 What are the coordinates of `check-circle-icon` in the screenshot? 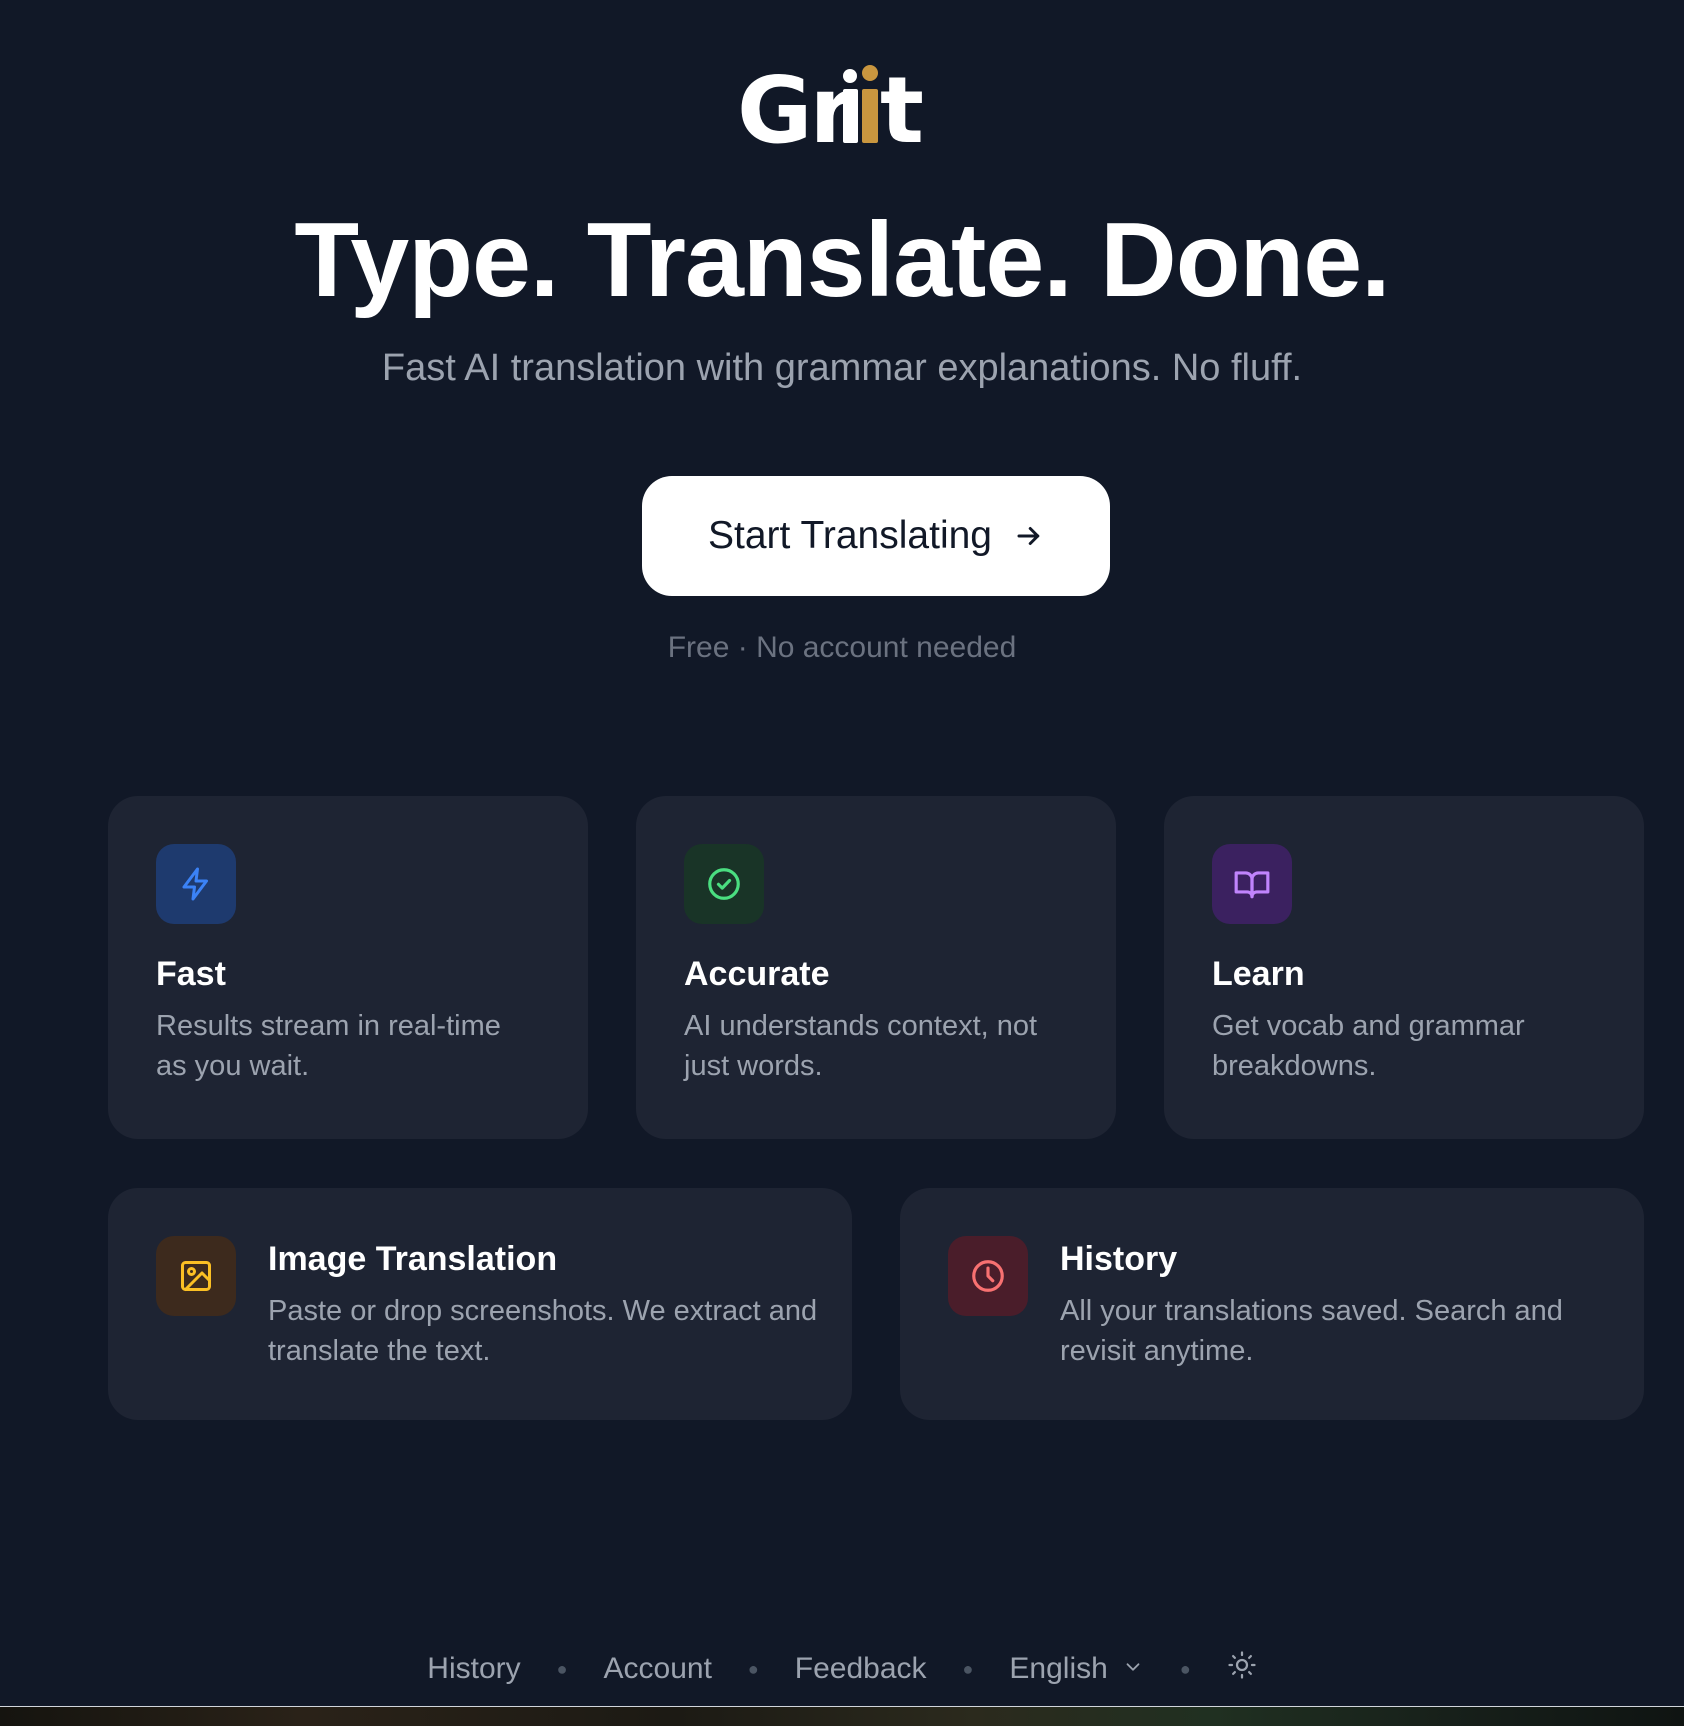 It's located at (724, 884).